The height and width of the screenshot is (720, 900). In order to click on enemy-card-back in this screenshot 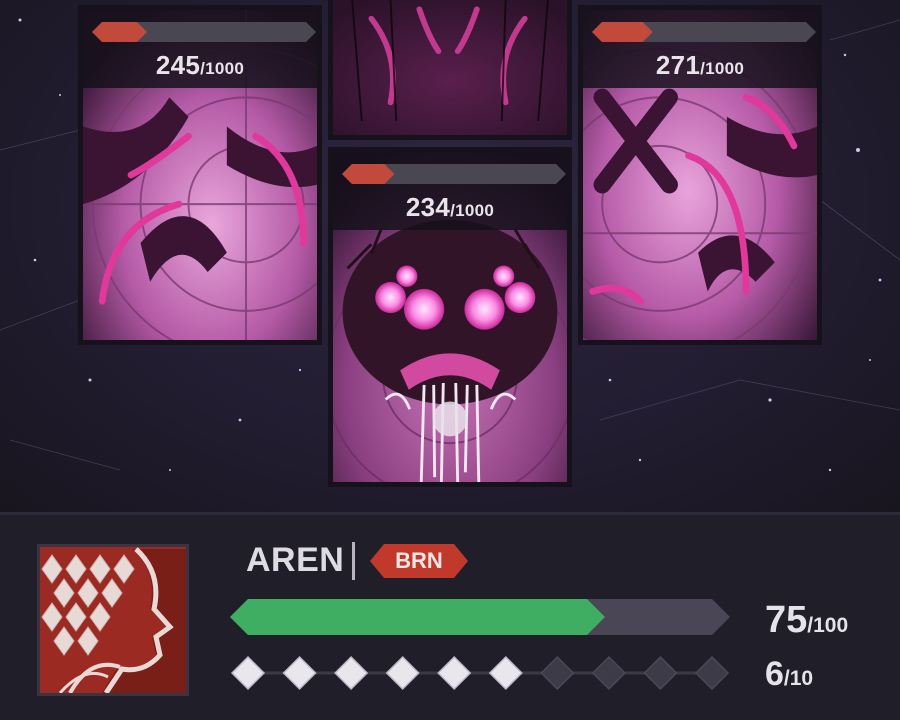, I will do `click(450, 70)`.